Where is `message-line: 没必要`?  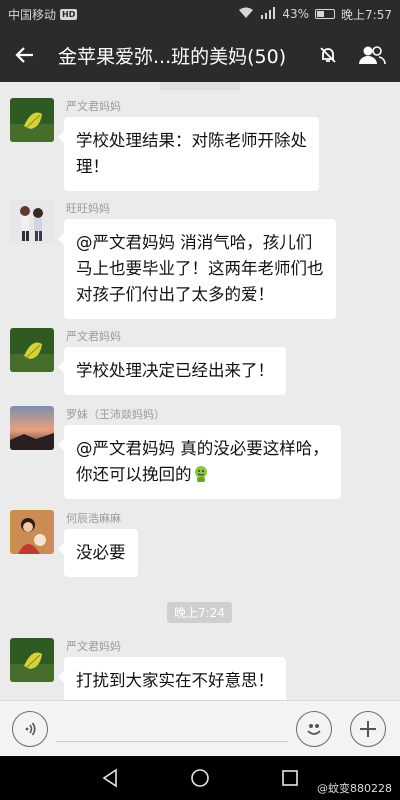
message-line: 没必要 is located at coordinates (101, 552).